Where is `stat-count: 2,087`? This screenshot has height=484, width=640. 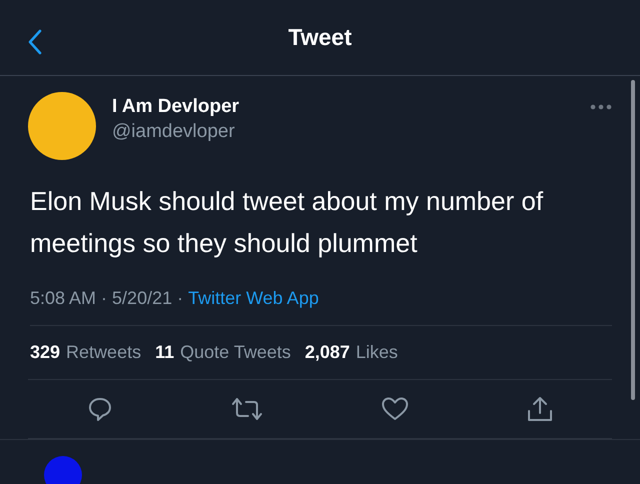 stat-count: 2,087 is located at coordinates (327, 352).